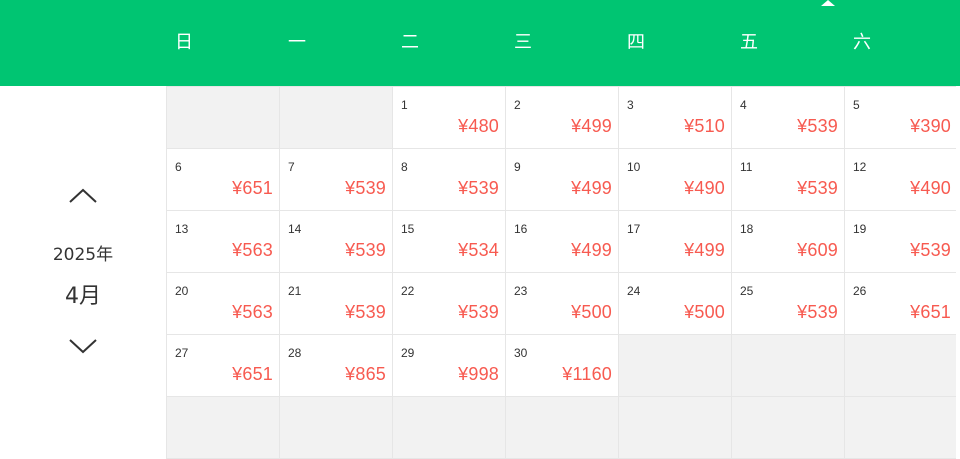 This screenshot has width=960, height=459. I want to click on date-price: ¥510, so click(704, 126).